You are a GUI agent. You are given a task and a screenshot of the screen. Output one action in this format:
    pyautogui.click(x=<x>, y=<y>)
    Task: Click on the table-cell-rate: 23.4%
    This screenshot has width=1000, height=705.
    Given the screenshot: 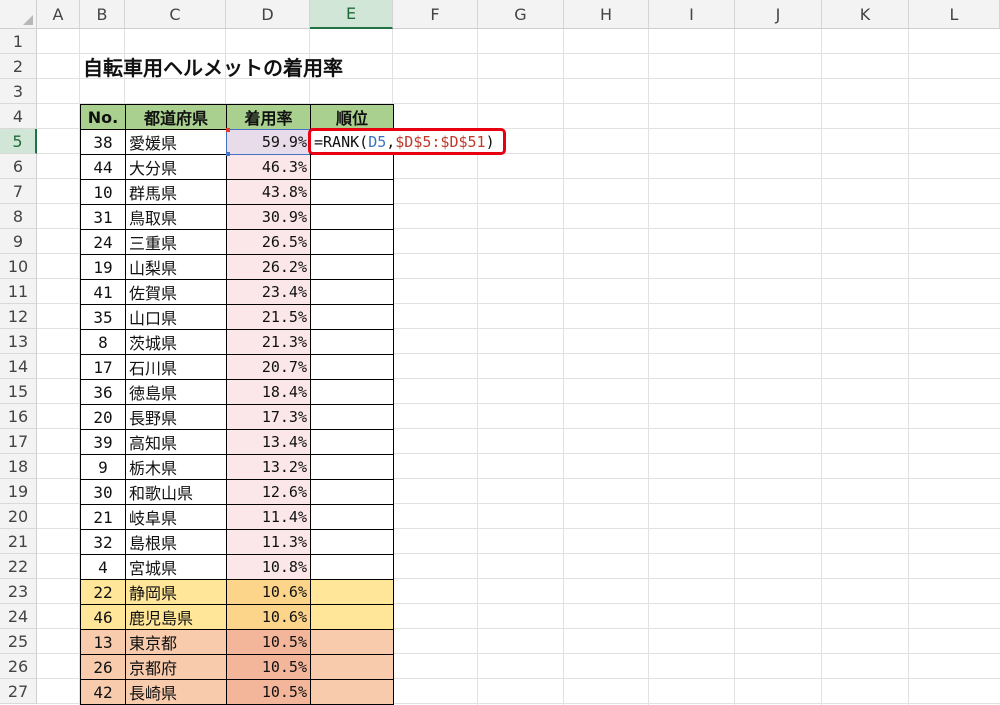 What is the action you would take?
    pyautogui.click(x=268, y=292)
    